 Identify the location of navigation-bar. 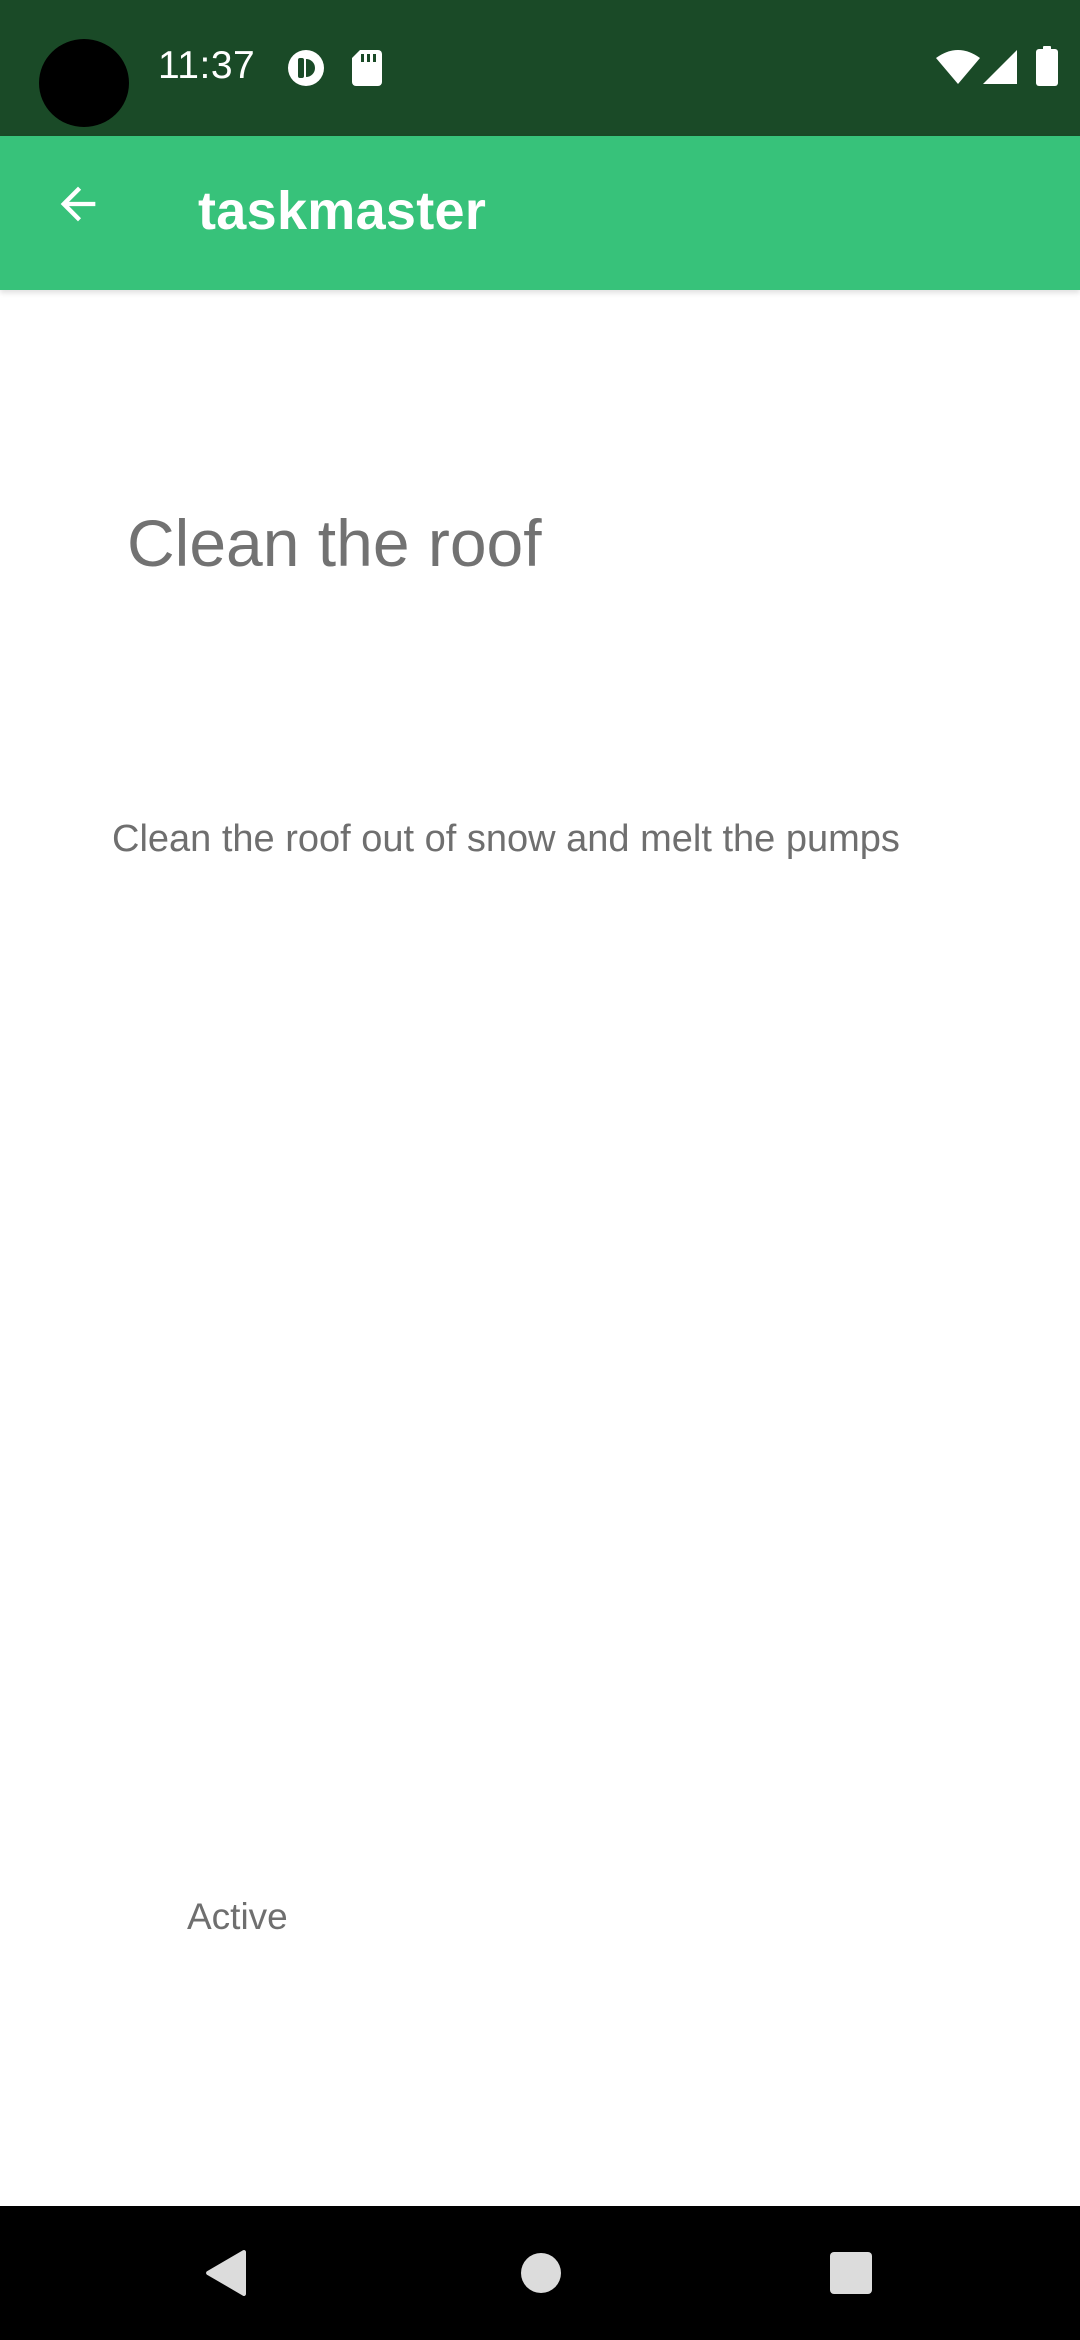
(540, 2273).